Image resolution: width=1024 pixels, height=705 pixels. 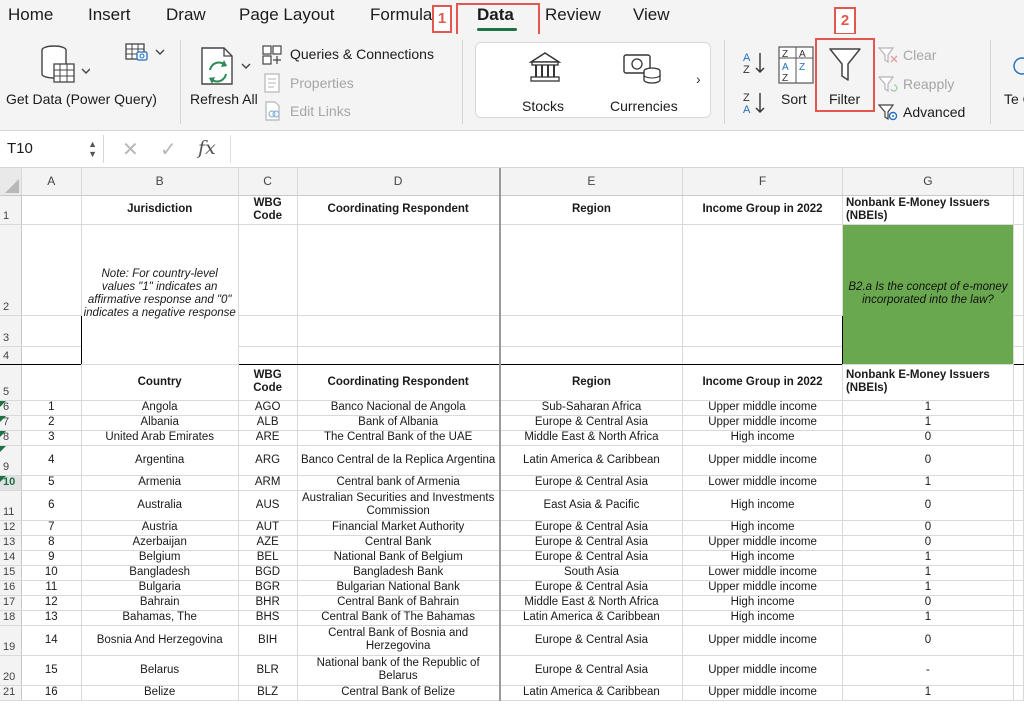 What do you see at coordinates (399, 460) in the screenshot?
I see `cell-coordinating-respondent: Banco Central de la Replica Argentina` at bounding box center [399, 460].